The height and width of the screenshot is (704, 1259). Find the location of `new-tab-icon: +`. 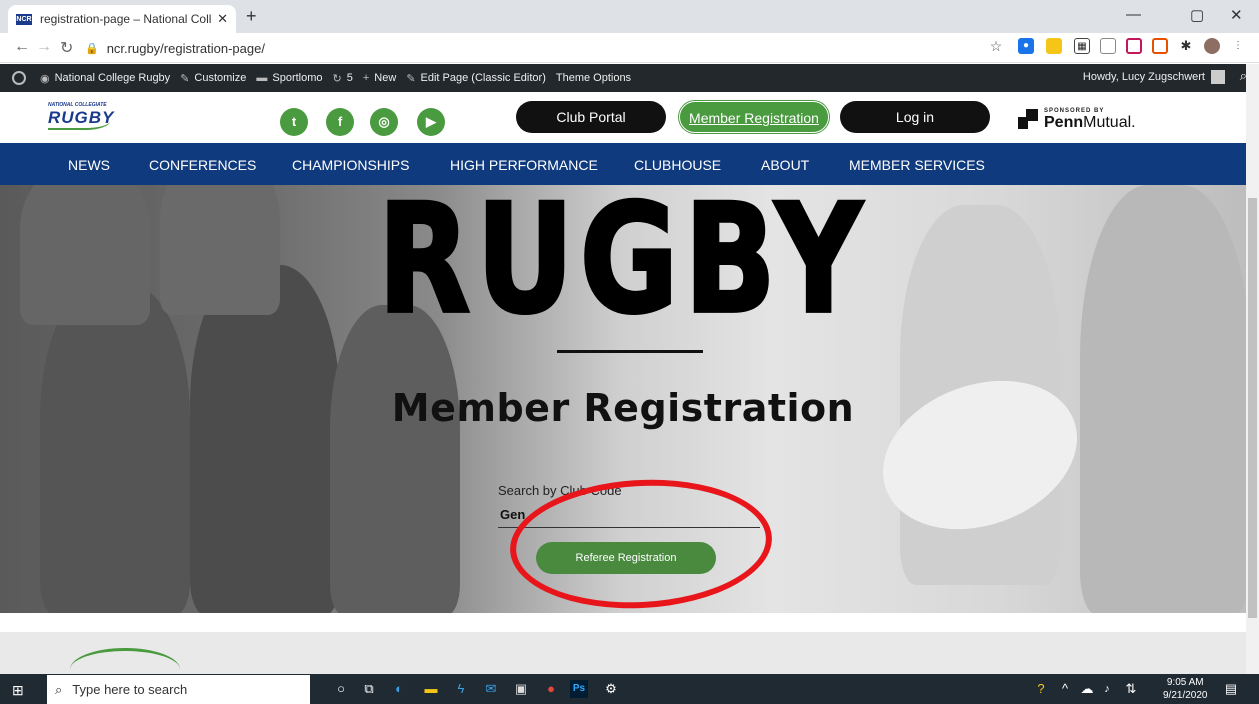

new-tab-icon: + is located at coordinates (251, 16).